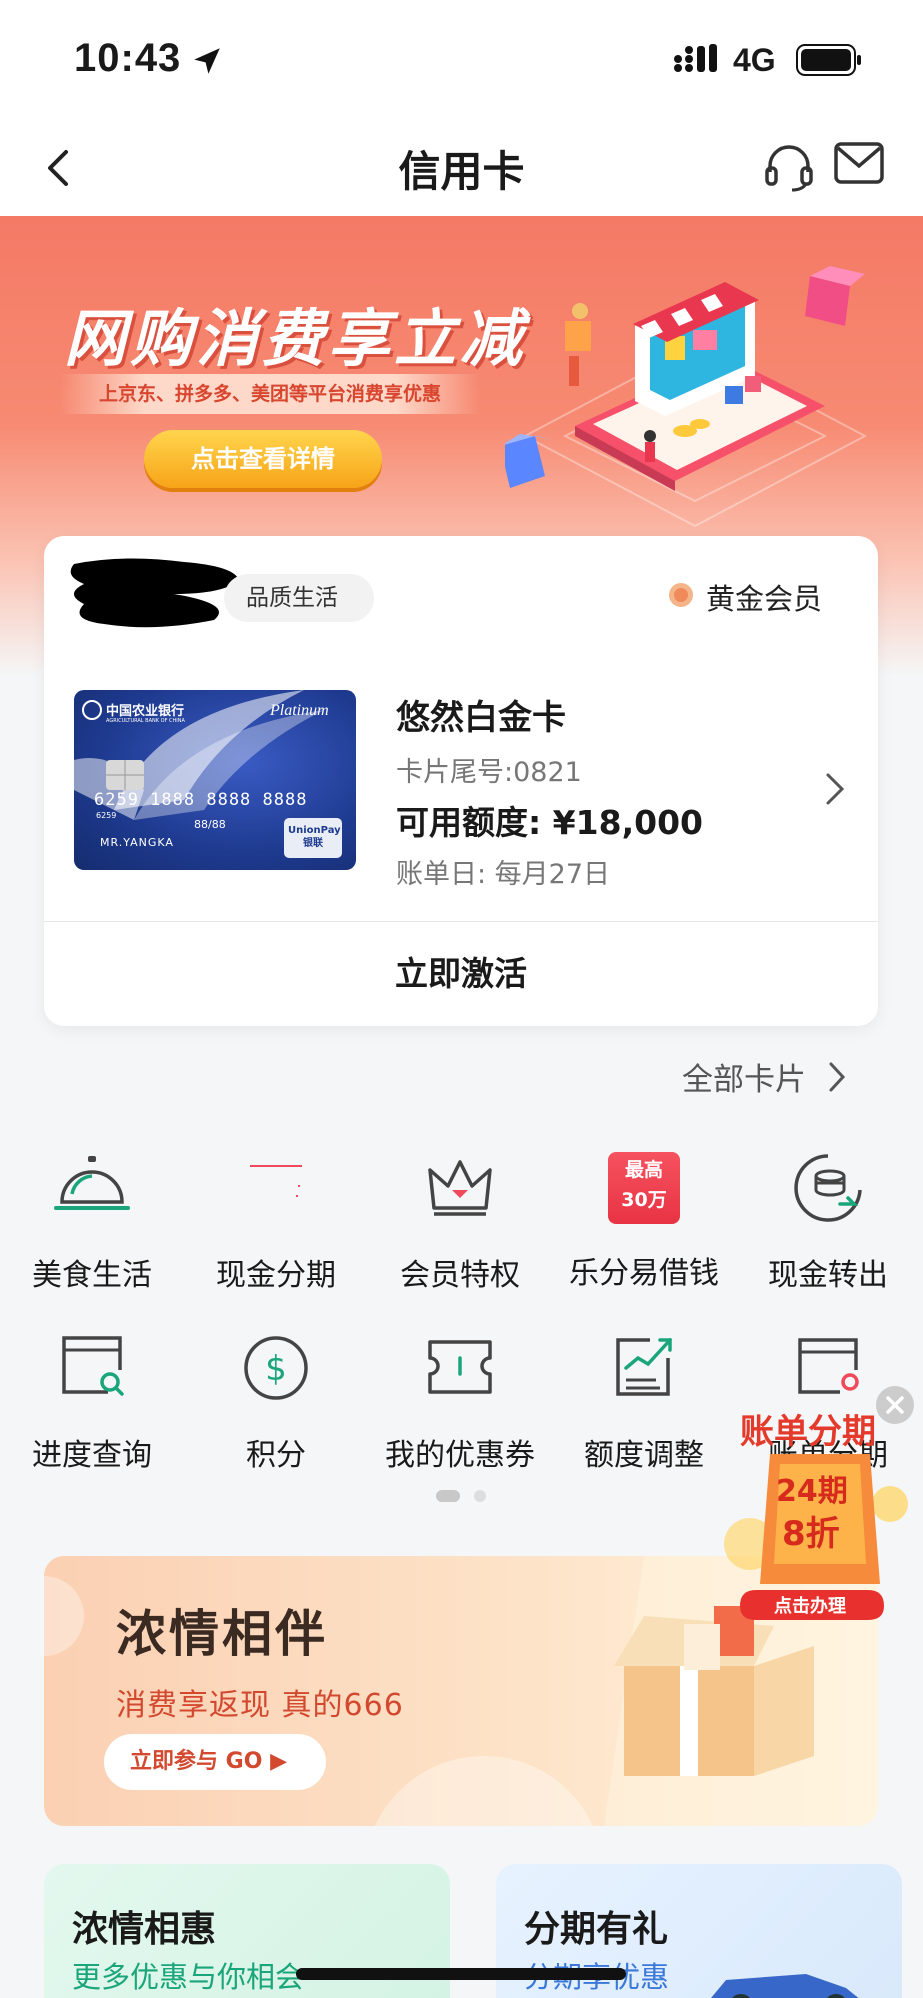  I want to click on close-promo-button, so click(895, 1405).